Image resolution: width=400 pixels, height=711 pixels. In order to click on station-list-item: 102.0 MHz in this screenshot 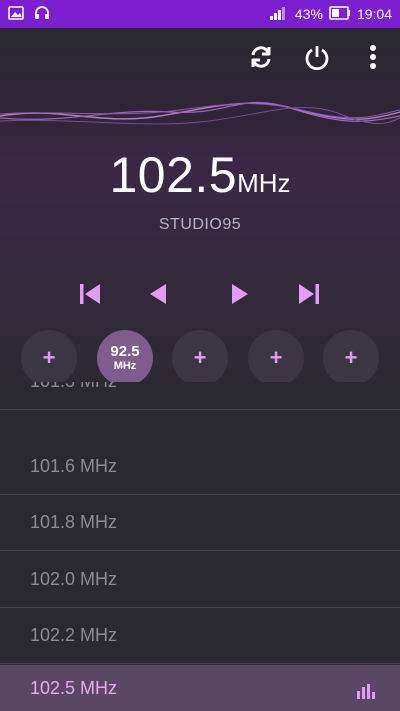, I will do `click(200, 580)`.